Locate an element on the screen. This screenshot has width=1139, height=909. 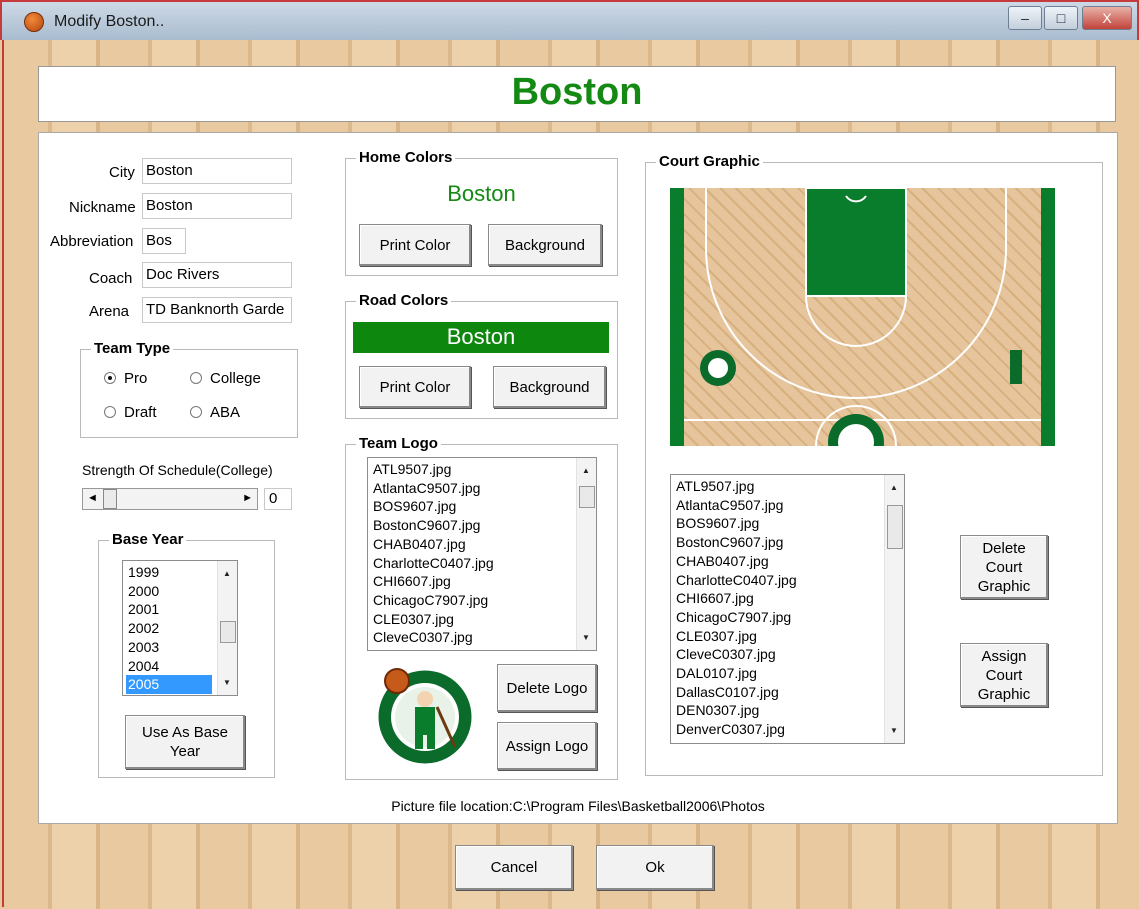
city-field: Boston is located at coordinates (217, 171).